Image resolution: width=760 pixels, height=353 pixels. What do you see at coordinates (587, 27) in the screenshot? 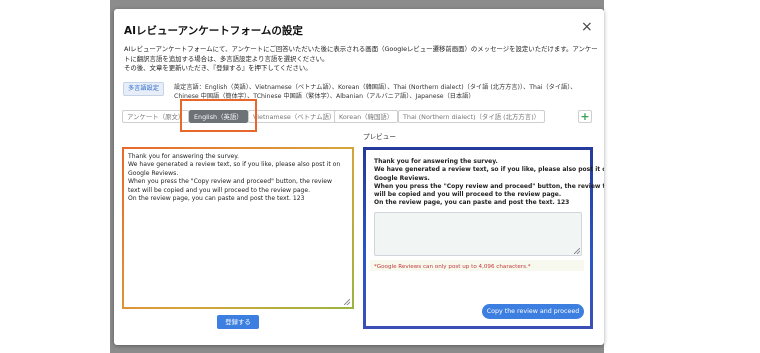
I see `close-icon: ×` at bounding box center [587, 27].